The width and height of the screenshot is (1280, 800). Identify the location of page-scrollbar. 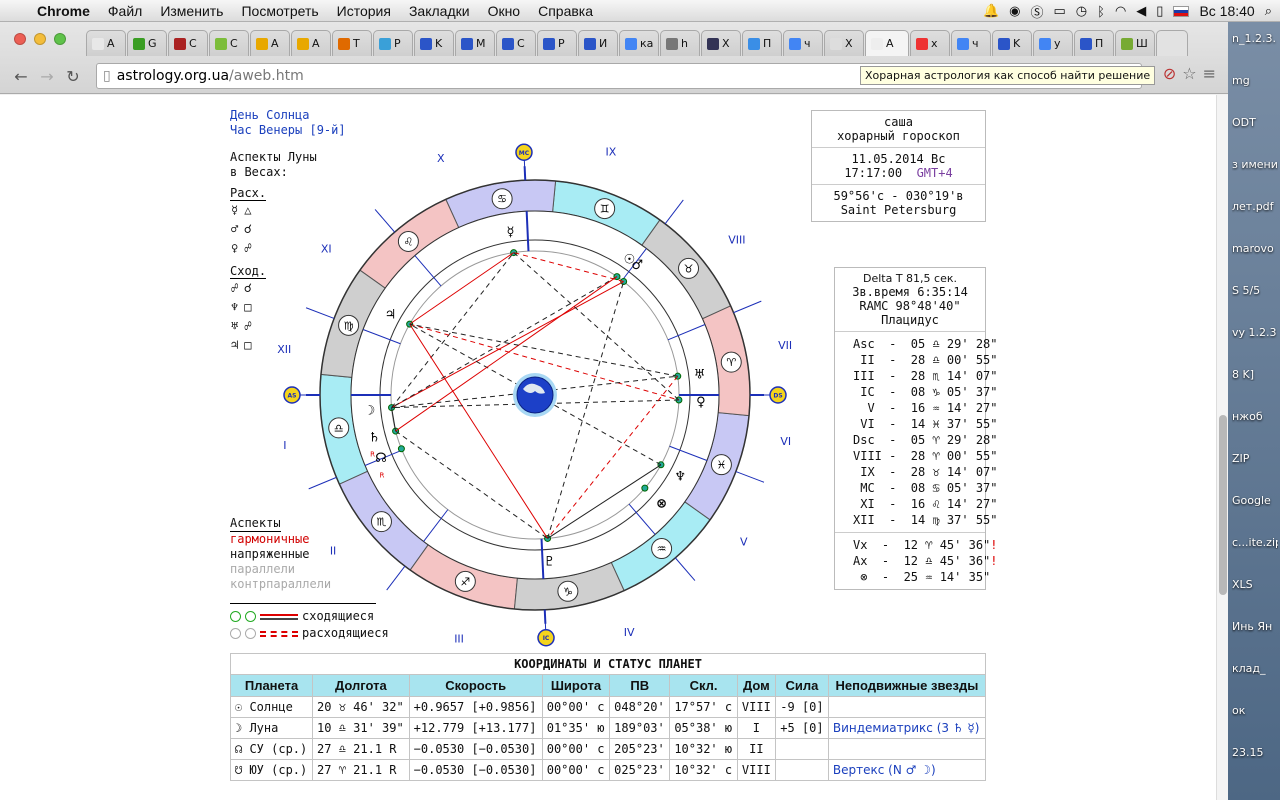
(1222, 447).